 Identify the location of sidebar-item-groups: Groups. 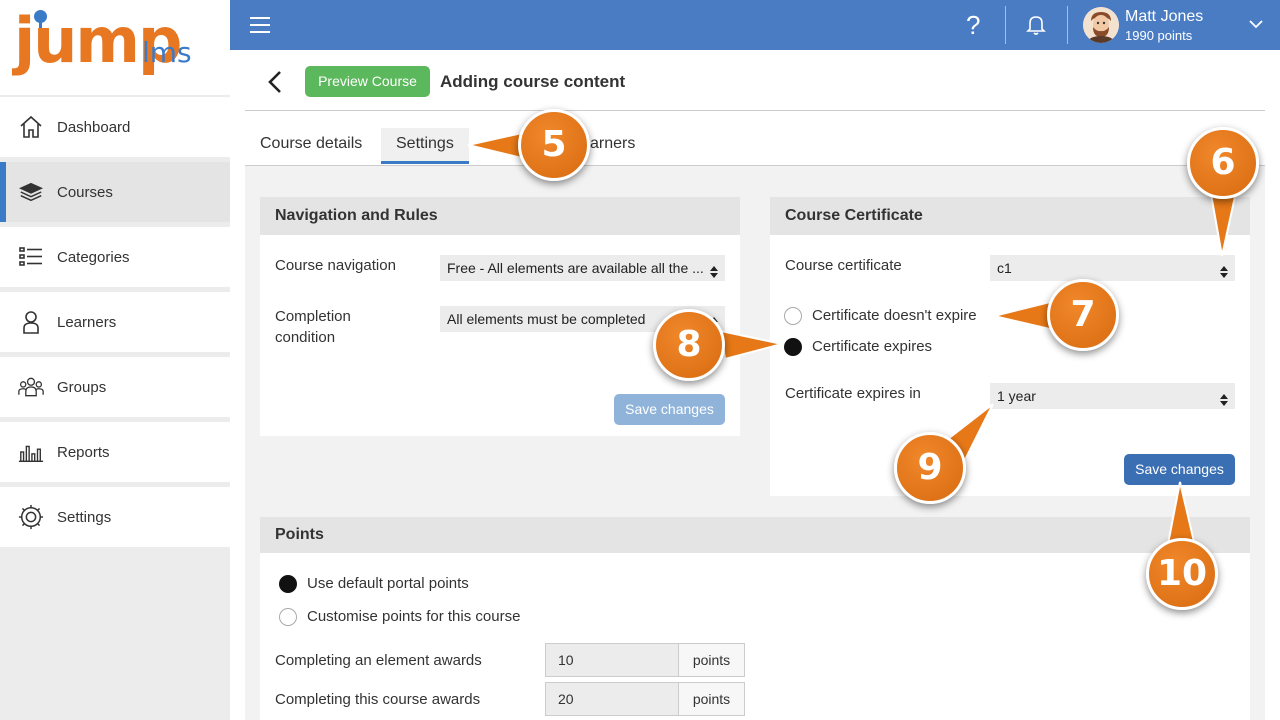
(115, 387).